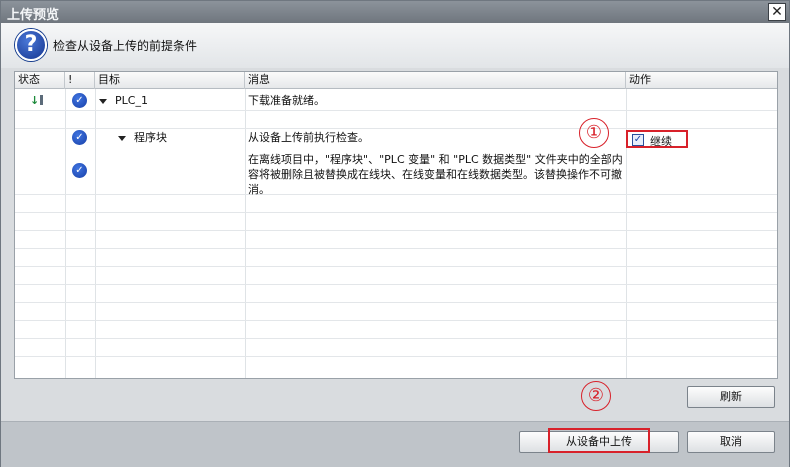 This screenshot has height=467, width=790. Describe the element at coordinates (80, 80) in the screenshot. I see `col-flag: !` at that location.